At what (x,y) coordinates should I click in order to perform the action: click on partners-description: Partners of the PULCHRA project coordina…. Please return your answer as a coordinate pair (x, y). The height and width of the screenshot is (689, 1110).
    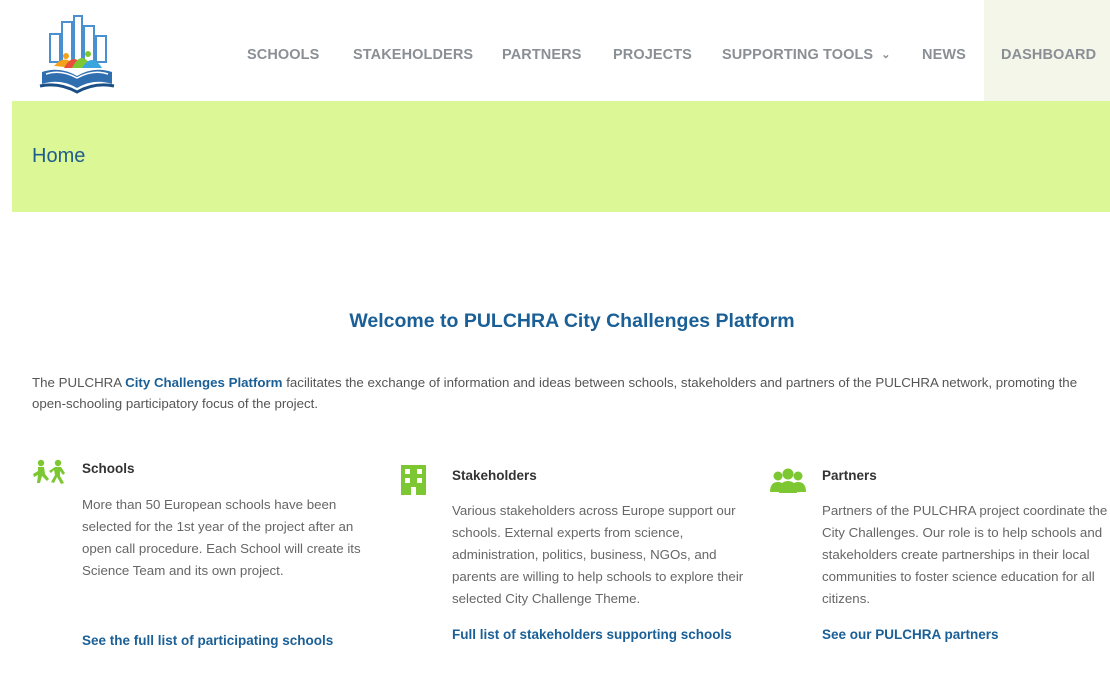
    Looking at the image, I should click on (965, 554).